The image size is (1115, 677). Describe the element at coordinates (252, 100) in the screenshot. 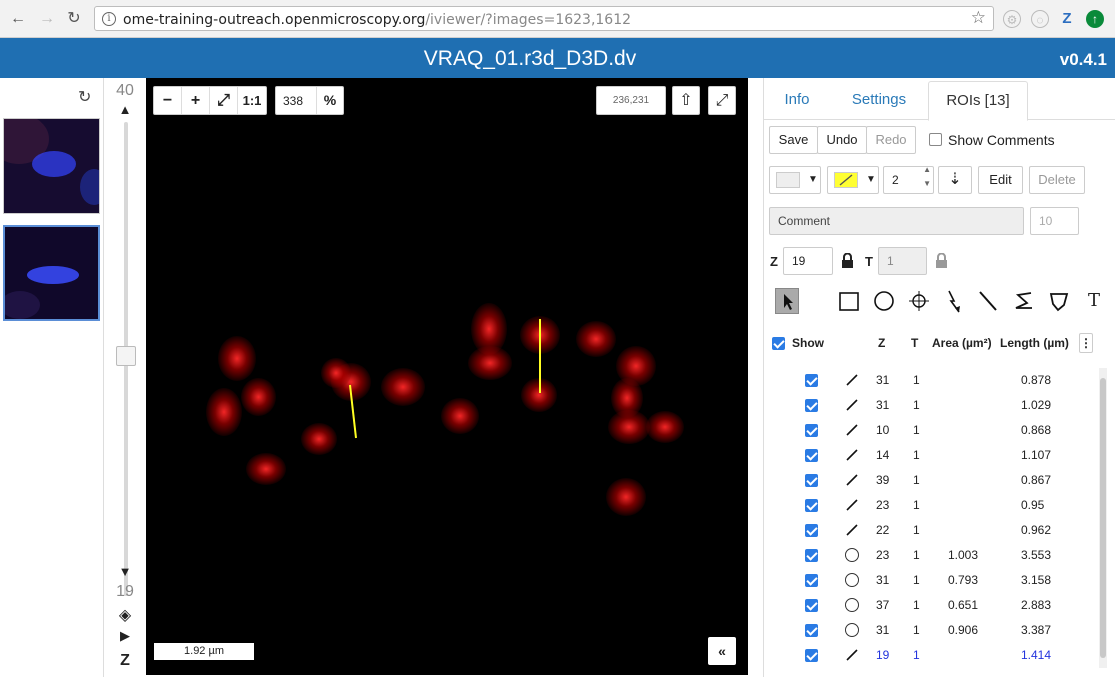

I see `one-to-one-button: 1:1` at that location.